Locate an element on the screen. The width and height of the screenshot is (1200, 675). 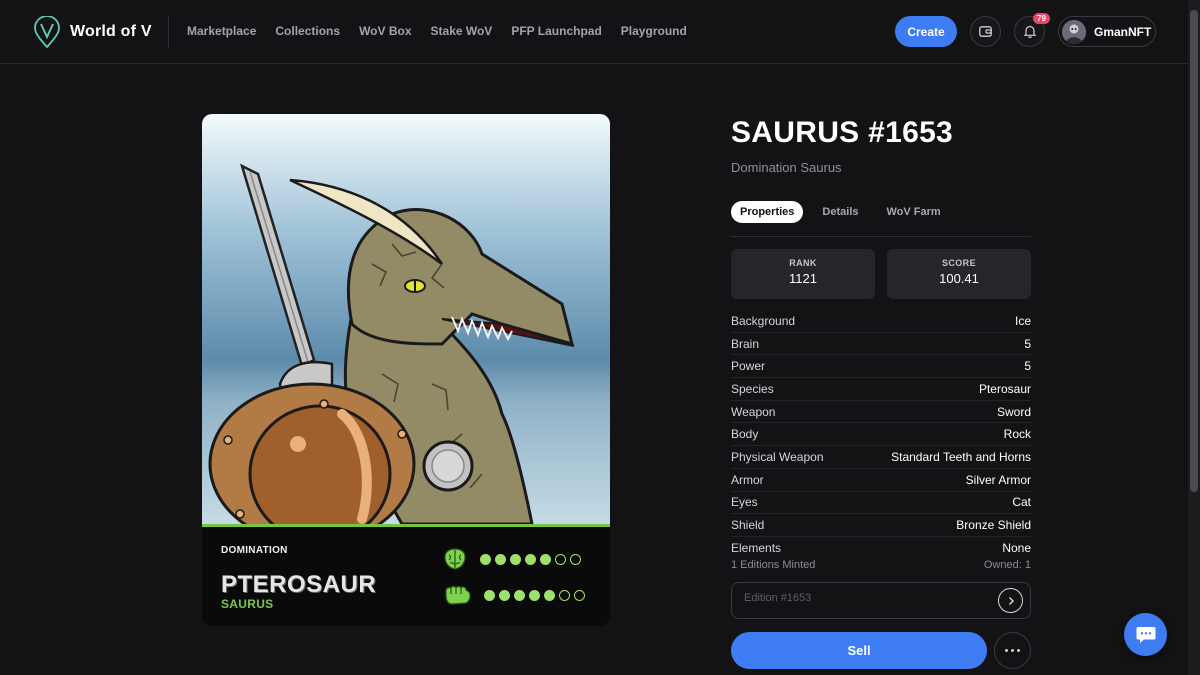
property-key: Weapon is located at coordinates (753, 411).